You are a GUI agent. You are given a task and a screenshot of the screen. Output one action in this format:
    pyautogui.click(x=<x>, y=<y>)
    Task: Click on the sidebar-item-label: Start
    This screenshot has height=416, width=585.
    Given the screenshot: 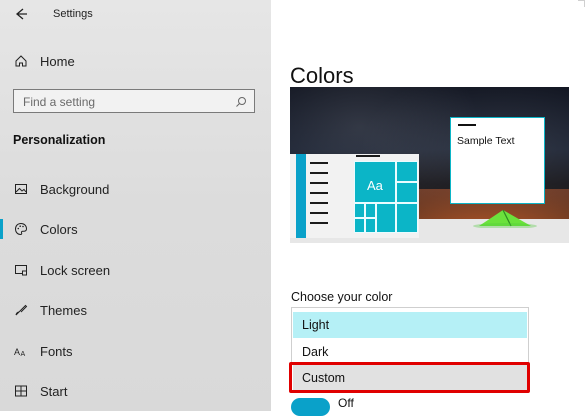 What is the action you would take?
    pyautogui.click(x=54, y=391)
    